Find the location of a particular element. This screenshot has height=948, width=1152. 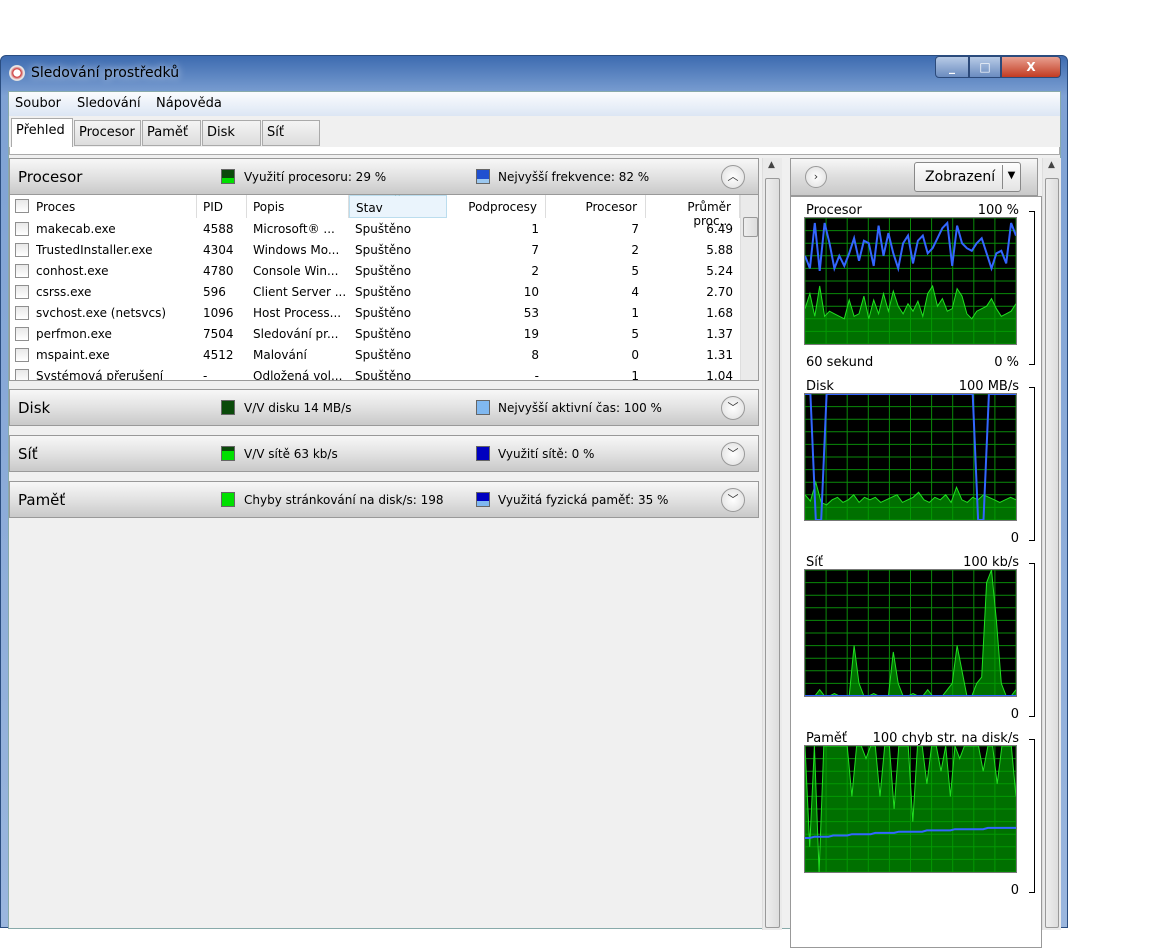

right-panel-scrollbar: ▲ is located at coordinates (1051, 544).